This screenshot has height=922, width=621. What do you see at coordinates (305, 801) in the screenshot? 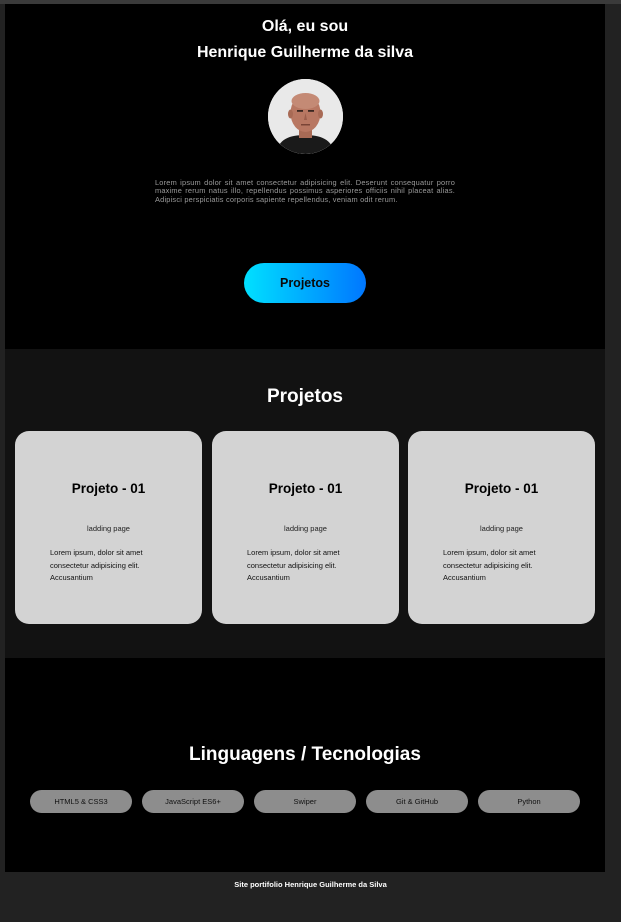
I see `tech-badge-swiper: Swiper` at bounding box center [305, 801].